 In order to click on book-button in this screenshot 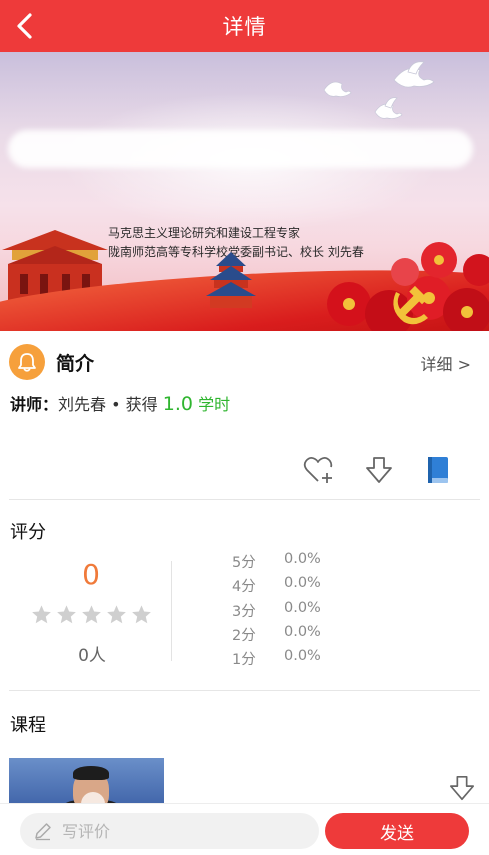, I will do `click(438, 470)`.